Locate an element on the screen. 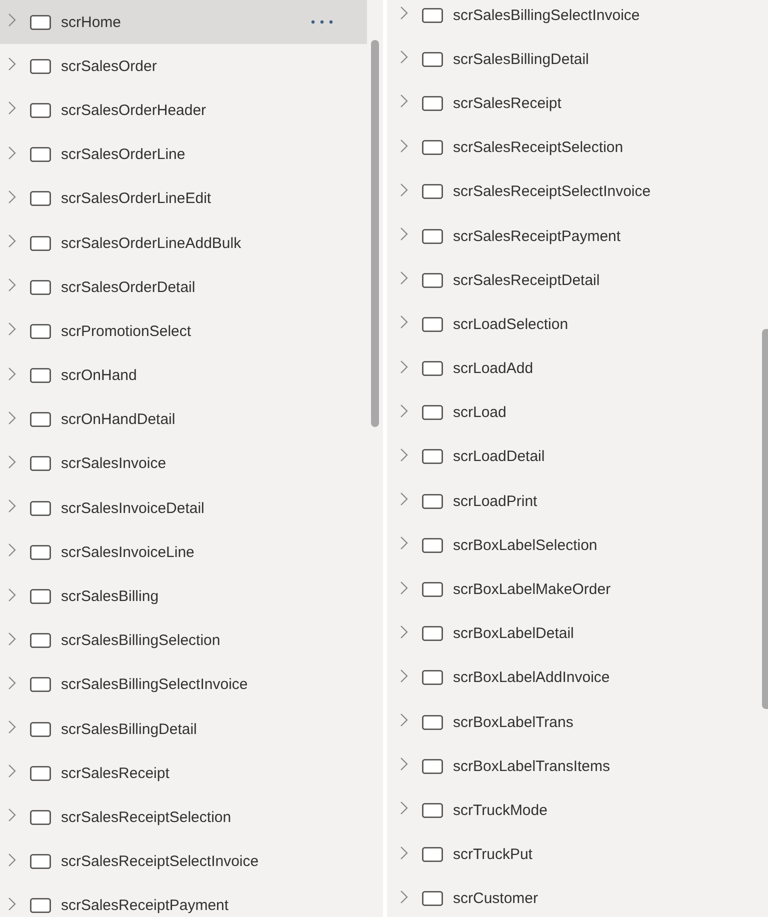 The image size is (768, 917). tree-item: scrTruckPut is located at coordinates (577, 854).